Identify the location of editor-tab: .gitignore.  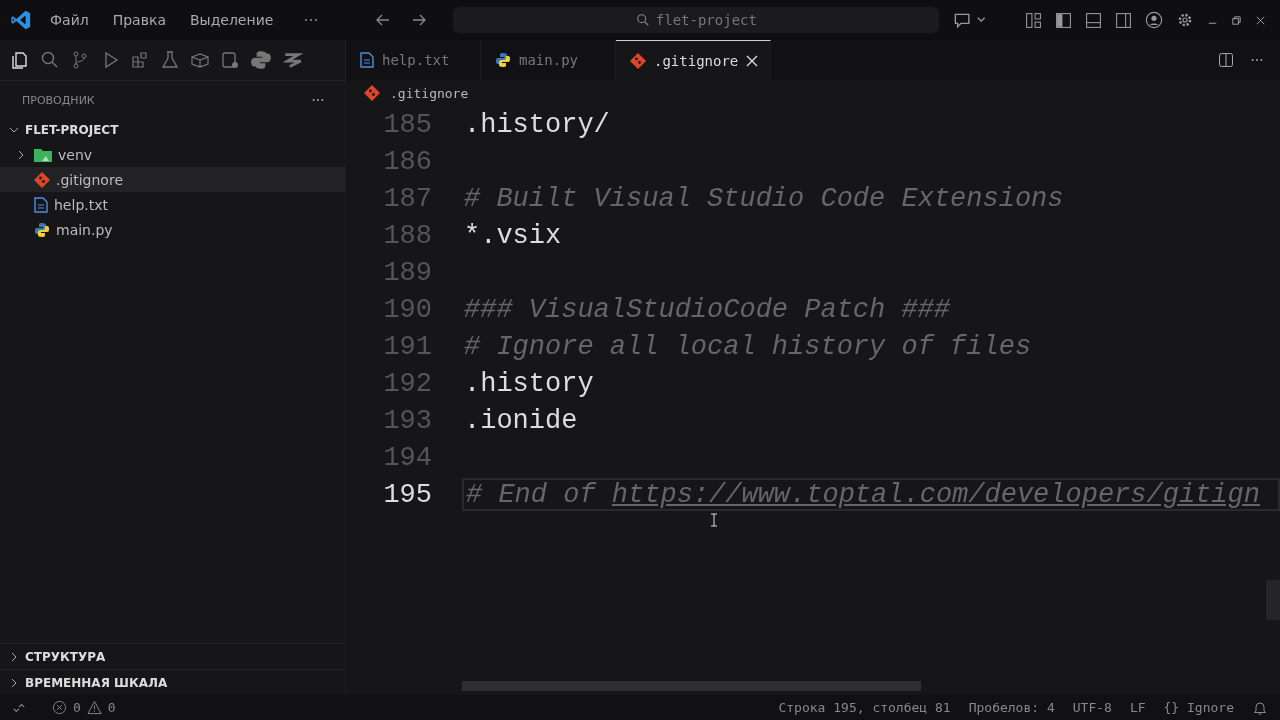
(694, 60).